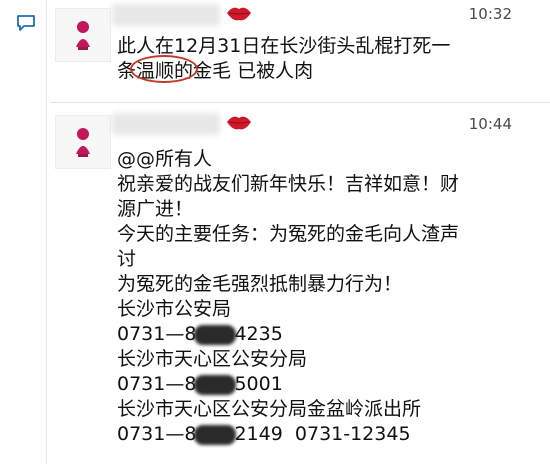 The height and width of the screenshot is (464, 550). Describe the element at coordinates (327, 69) in the screenshot. I see `message-line: 条温顺的 金毛 已被人肉` at that location.